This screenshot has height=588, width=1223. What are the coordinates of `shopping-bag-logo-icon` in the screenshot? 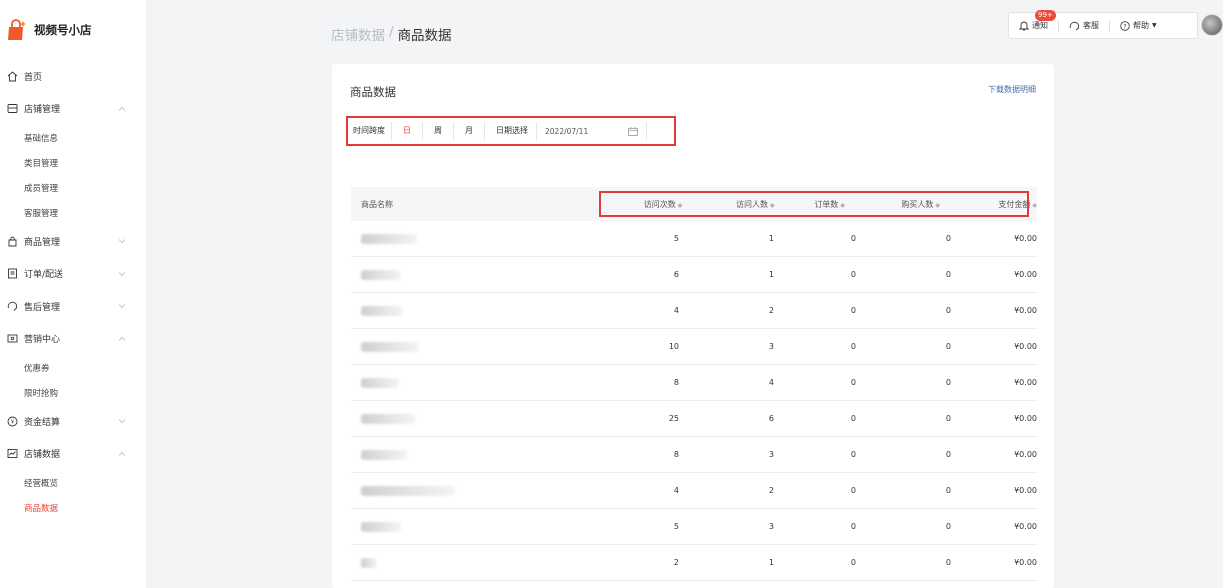 It's located at (17, 29).